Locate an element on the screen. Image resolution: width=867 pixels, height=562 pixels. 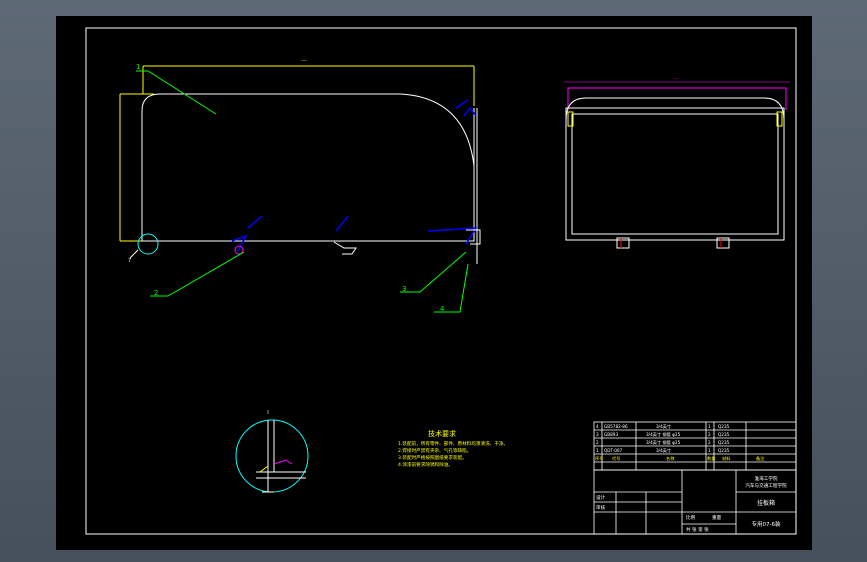
front-inner-box is located at coordinates (675, 174).